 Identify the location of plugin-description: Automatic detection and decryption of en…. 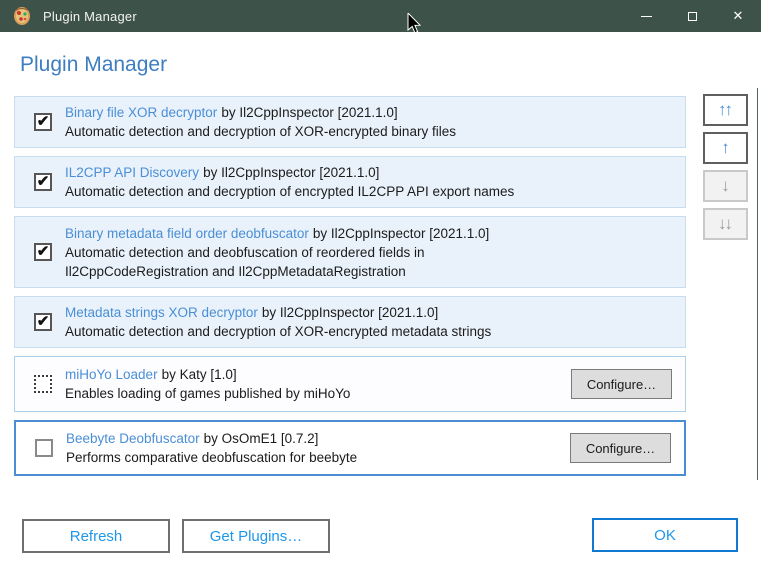
(290, 191).